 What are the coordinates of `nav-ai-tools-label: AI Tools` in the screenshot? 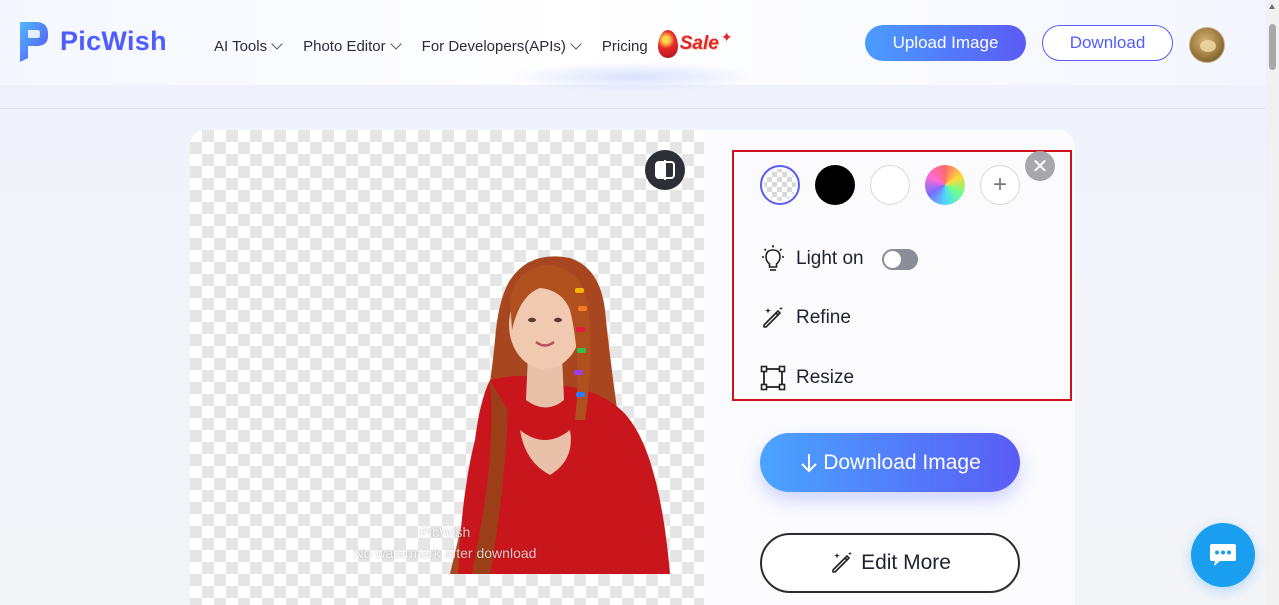 It's located at (241, 46).